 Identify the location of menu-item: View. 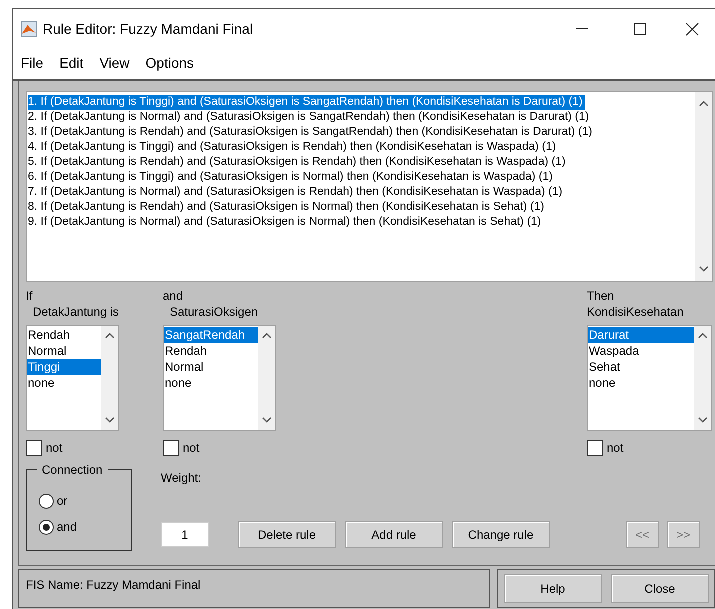
(115, 63).